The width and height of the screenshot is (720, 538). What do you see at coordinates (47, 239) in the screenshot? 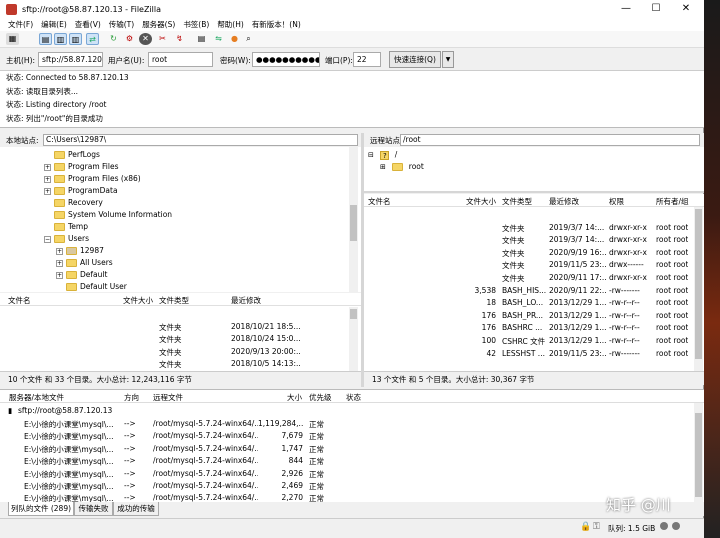
I see `expand-toggle-icon: −` at bounding box center [47, 239].